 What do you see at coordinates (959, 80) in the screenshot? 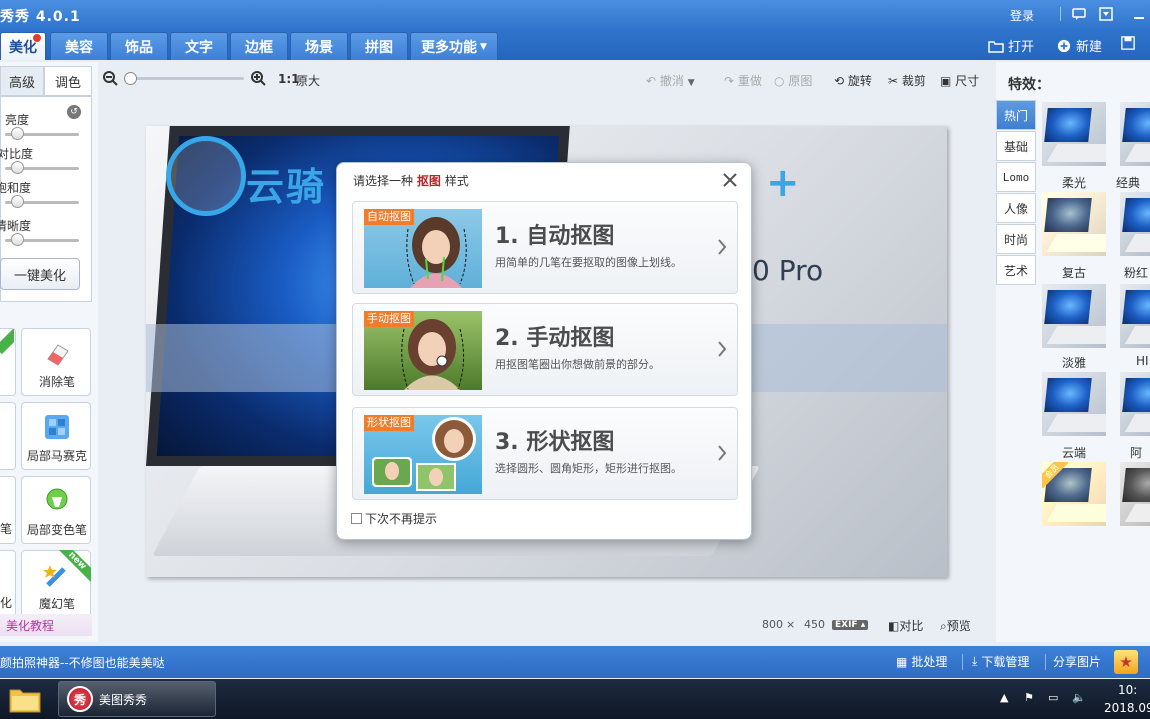
I see `resize-button: ▣ 尺寸` at bounding box center [959, 80].